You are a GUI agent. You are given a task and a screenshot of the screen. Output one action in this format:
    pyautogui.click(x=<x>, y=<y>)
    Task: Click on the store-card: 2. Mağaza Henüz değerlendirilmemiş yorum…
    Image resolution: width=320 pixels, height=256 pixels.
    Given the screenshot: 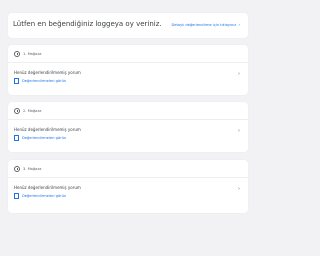 What is the action you would take?
    pyautogui.click(x=128, y=127)
    